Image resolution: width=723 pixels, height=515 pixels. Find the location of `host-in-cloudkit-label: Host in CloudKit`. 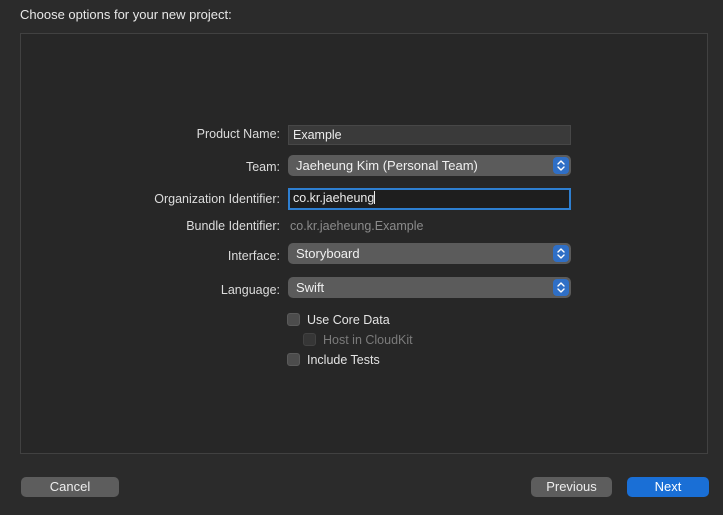

host-in-cloudkit-label: Host in CloudKit is located at coordinates (368, 340).